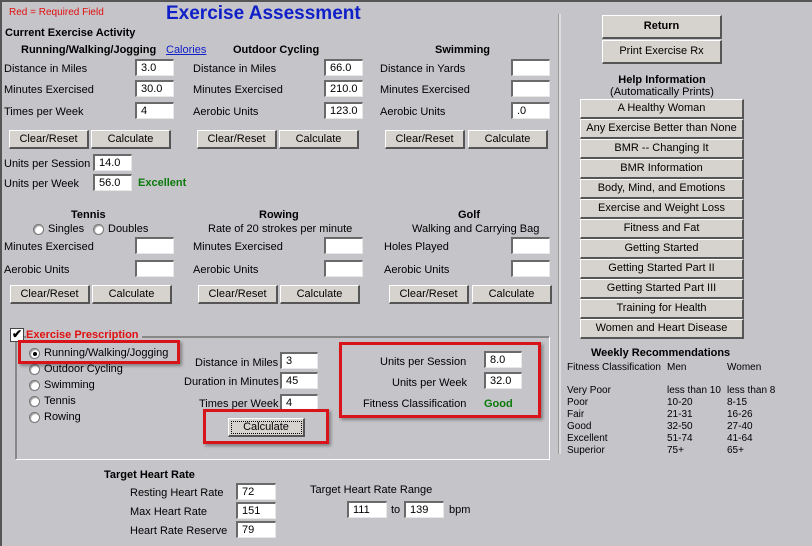 This screenshot has height=546, width=812. I want to click on target-hr-range-label: Target Heart Rate Range, so click(371, 490).